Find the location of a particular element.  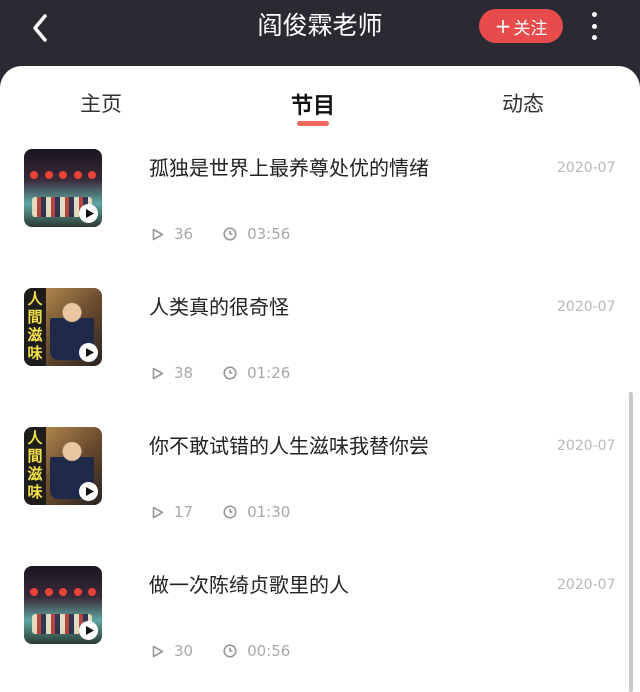

top-bar: 阎俊霖老师 + 关注 is located at coordinates (320, 33).